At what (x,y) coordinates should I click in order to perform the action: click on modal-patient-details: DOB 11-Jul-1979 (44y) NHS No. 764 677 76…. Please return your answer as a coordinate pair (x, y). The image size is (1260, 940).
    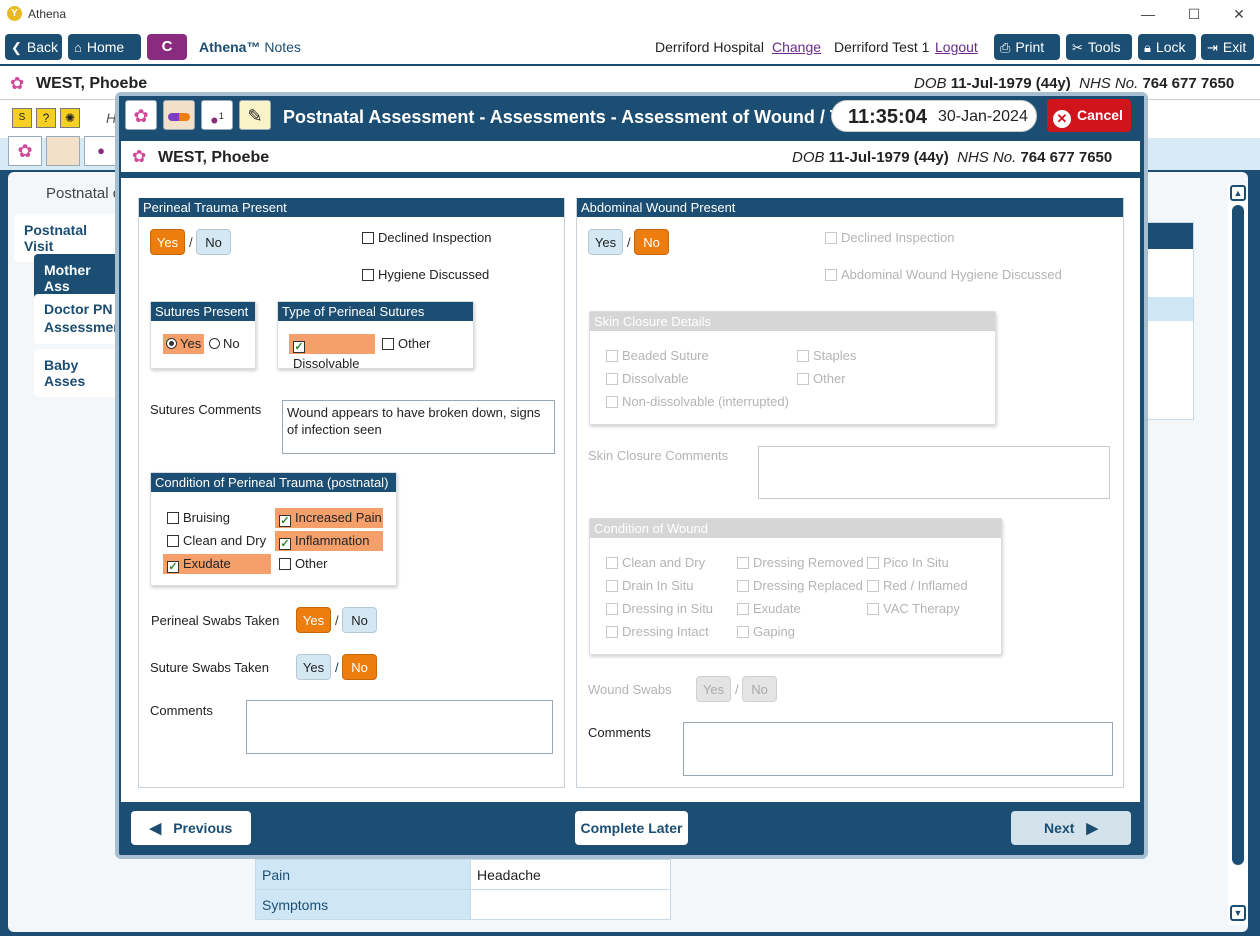
    Looking at the image, I should click on (952, 157).